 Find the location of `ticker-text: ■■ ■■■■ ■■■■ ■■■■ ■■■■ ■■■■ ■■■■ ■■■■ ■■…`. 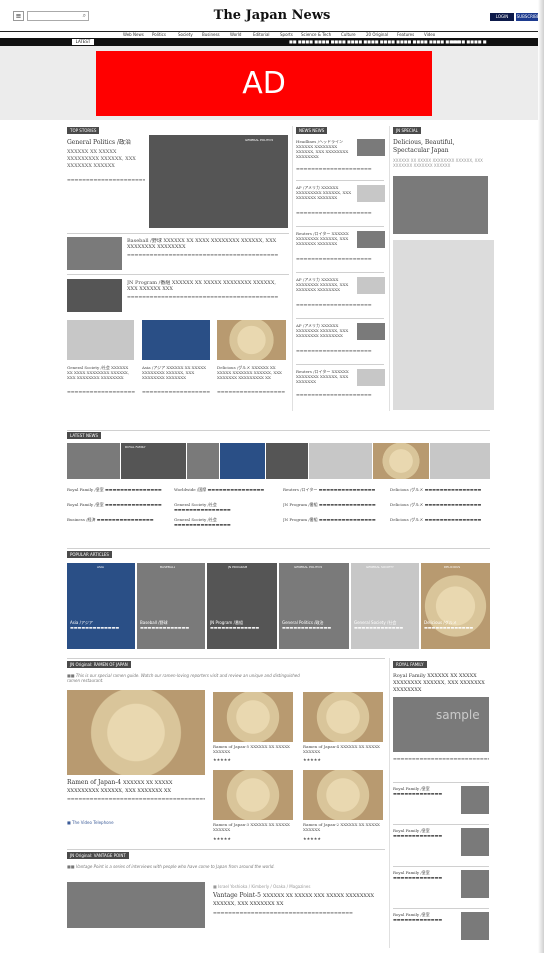

ticker-text: ■■ ■■■■ ■■■■ ■■■■ ■■■■ ■■■■ ■■■■ ■■■■ ■■… is located at coordinates (374, 41).